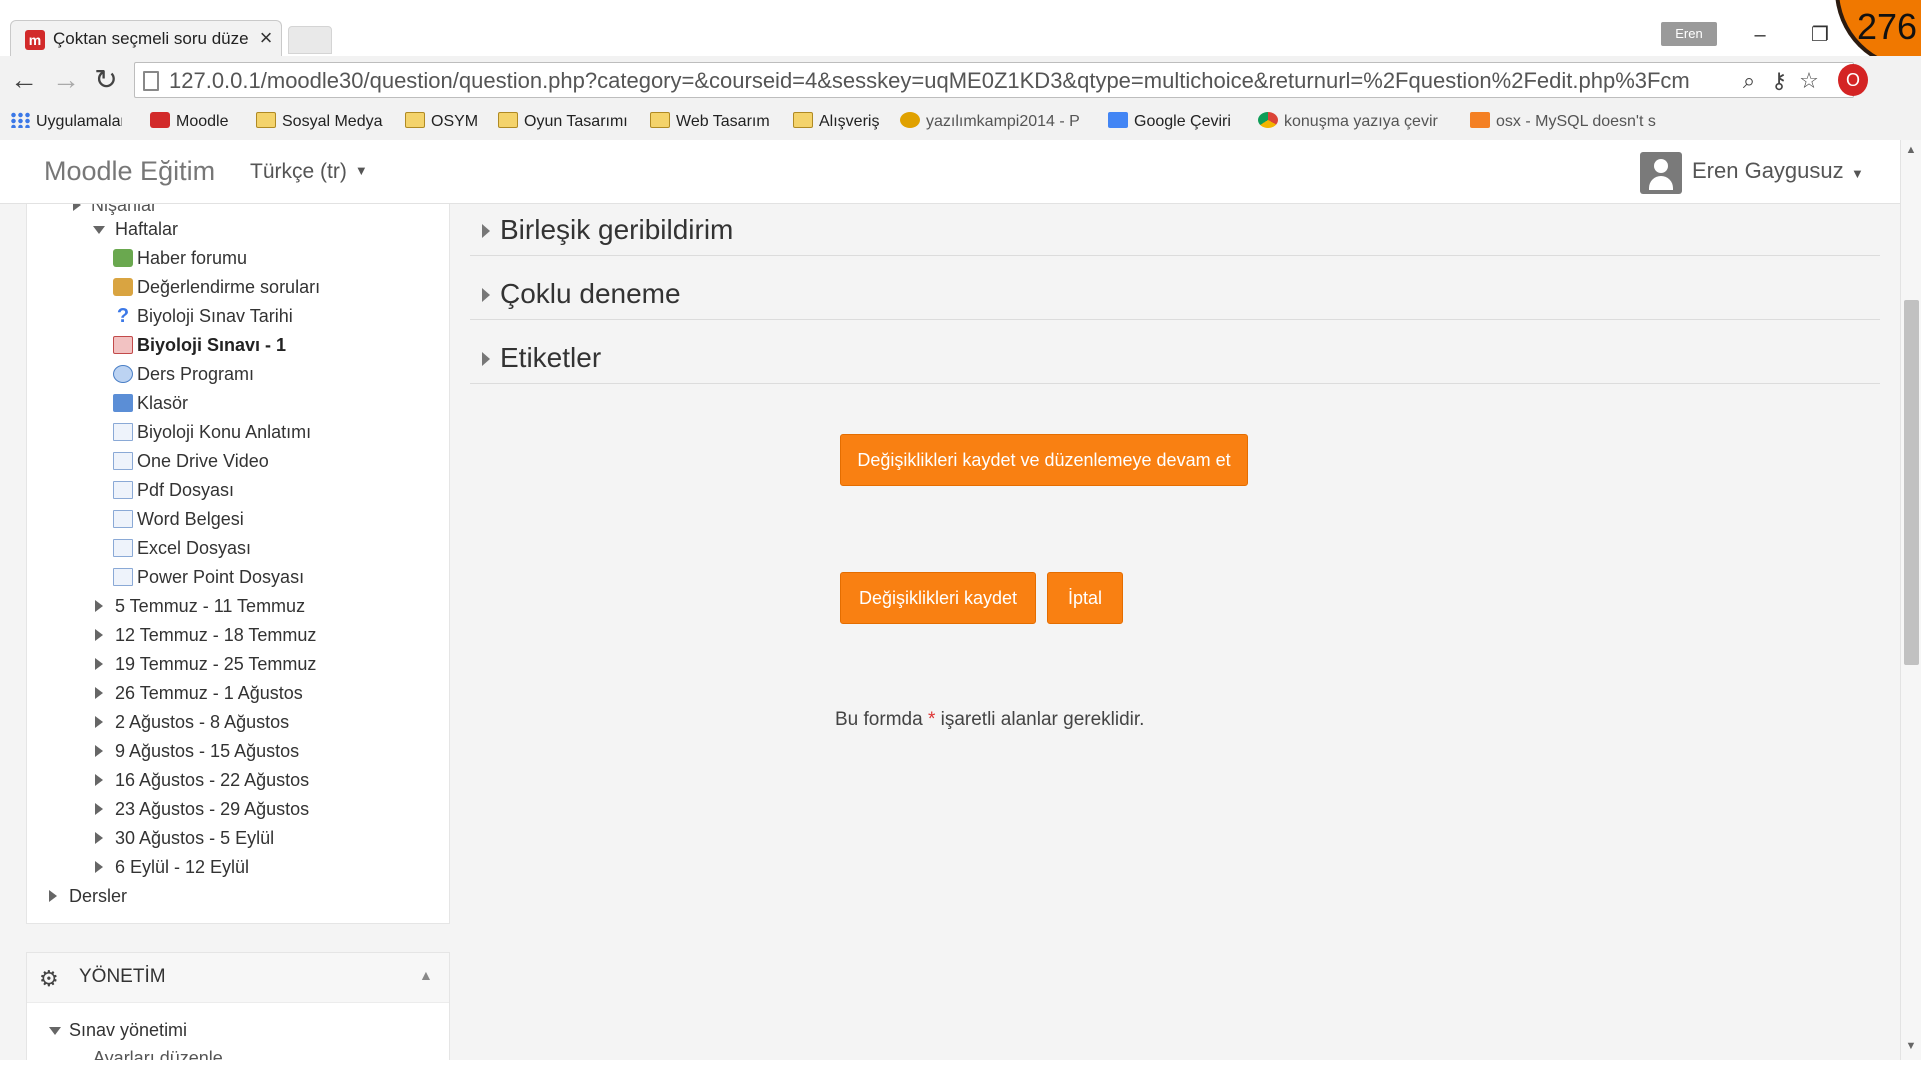 This screenshot has width=1921, height=1080. What do you see at coordinates (1911, 1048) in the screenshot?
I see `scroll-down-arrow-icon: ▼` at bounding box center [1911, 1048].